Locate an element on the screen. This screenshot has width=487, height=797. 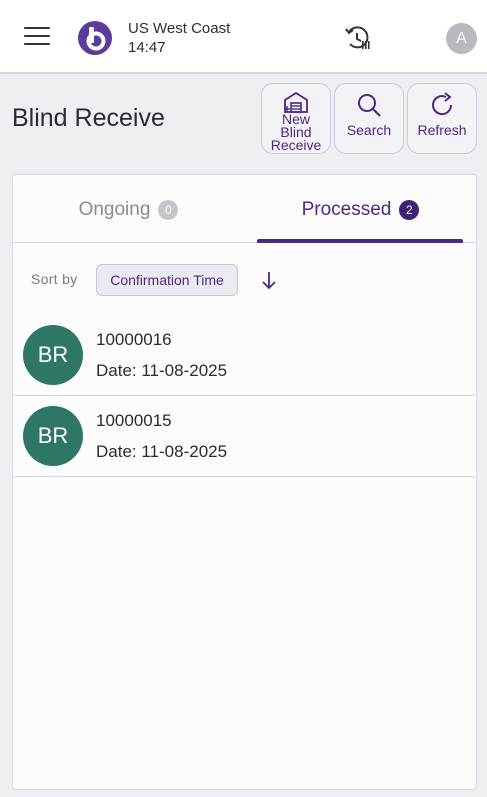
history-icon is located at coordinates (359, 39).